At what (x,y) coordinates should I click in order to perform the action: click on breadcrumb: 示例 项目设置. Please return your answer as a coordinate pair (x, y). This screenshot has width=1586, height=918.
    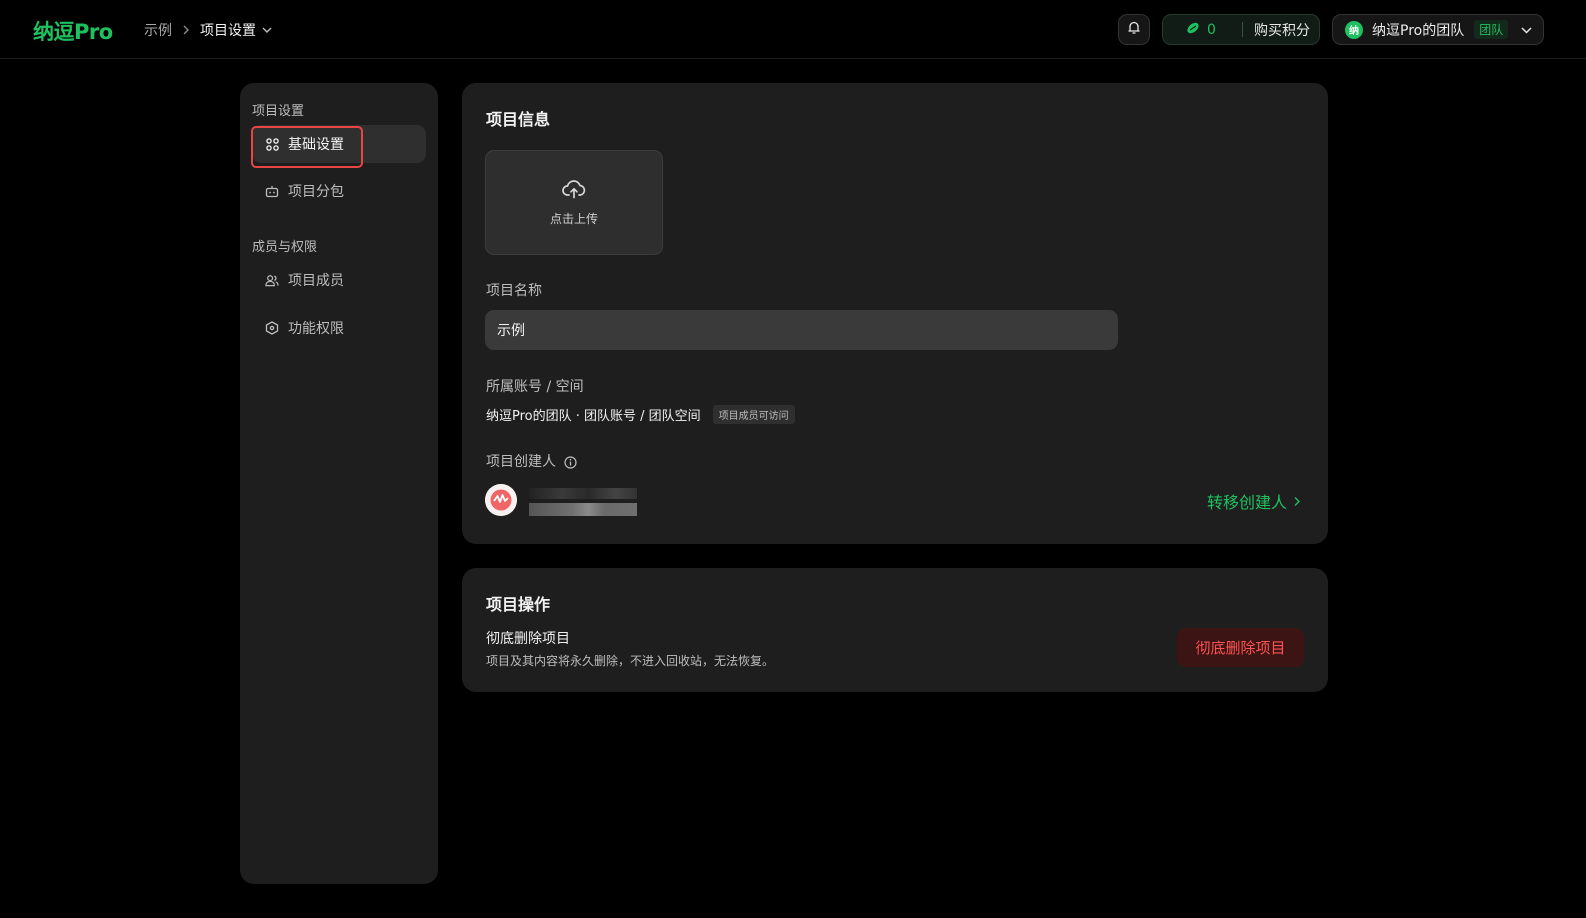
    Looking at the image, I should click on (208, 30).